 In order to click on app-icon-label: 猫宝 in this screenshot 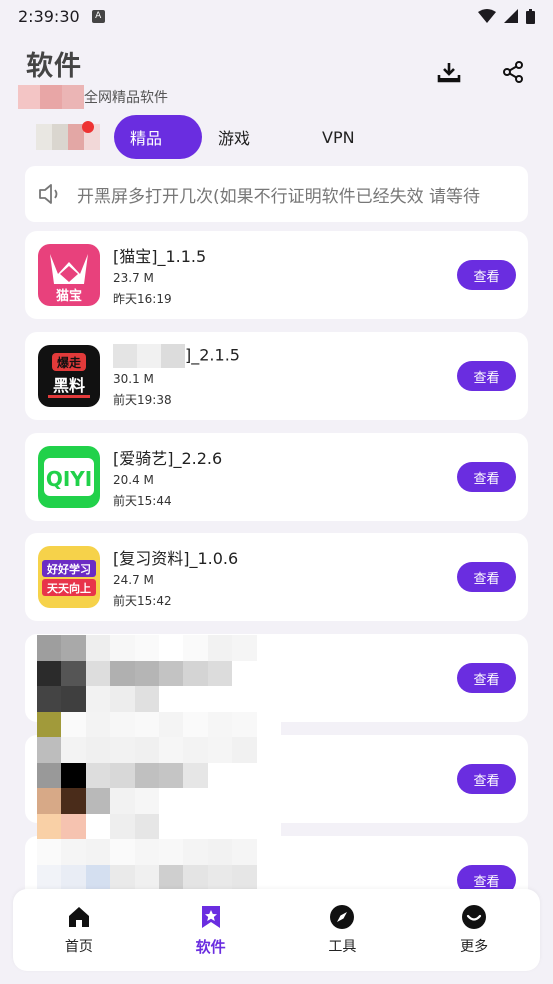, I will do `click(69, 296)`.